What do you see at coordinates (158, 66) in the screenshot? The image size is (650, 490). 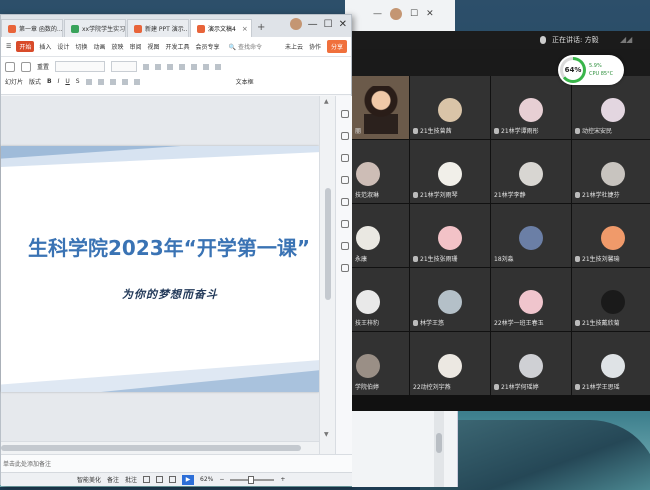 I see `shrink-font-icon` at bounding box center [158, 66].